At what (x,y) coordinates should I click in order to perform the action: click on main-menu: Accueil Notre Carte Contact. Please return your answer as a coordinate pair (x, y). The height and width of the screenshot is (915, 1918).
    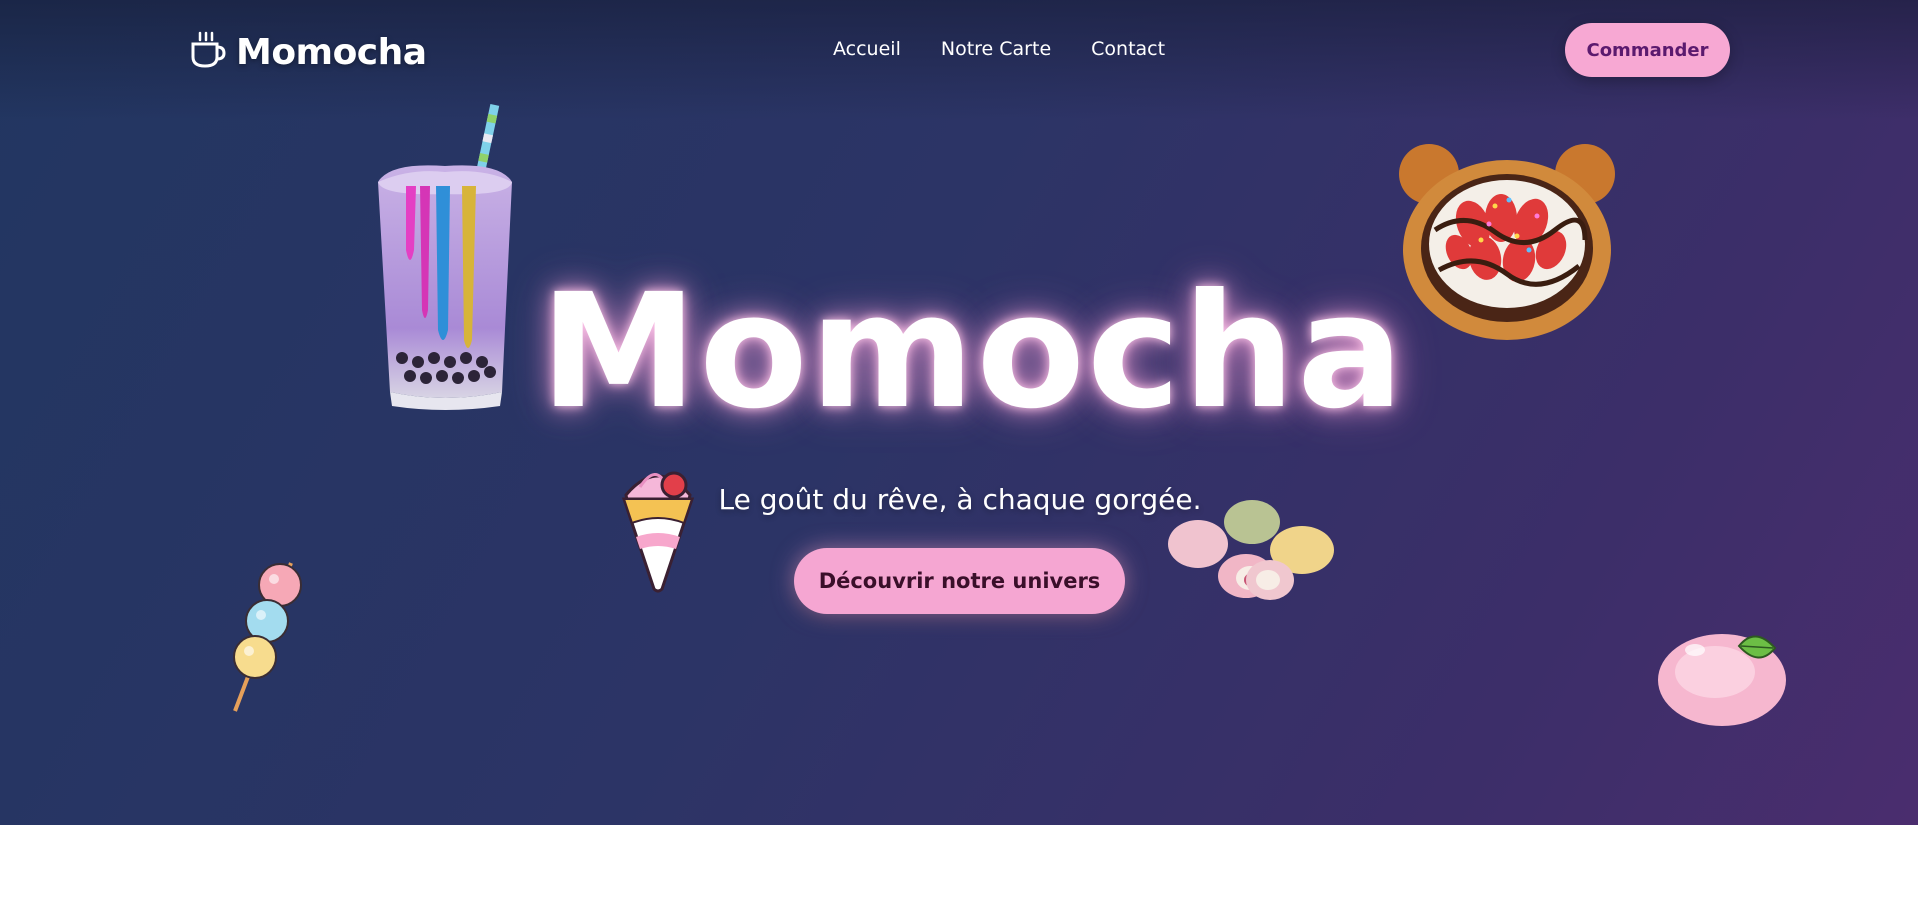
    Looking at the image, I should click on (999, 49).